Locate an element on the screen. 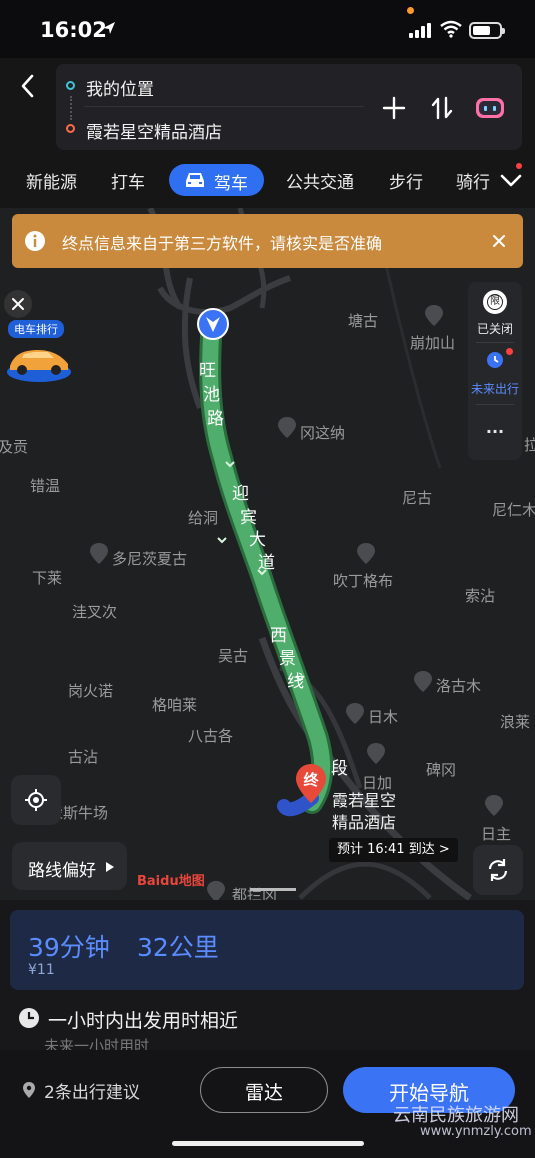  clock-icon is located at coordinates (495, 359).